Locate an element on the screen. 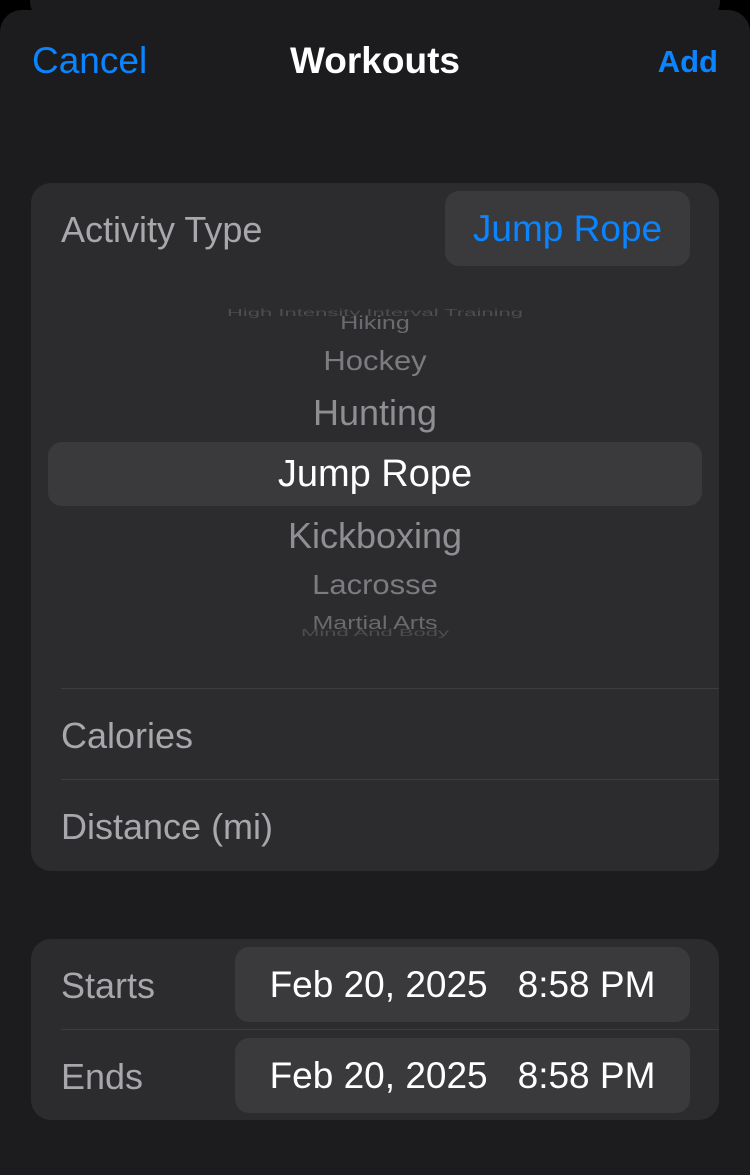  add-button: Add is located at coordinates (688, 62).